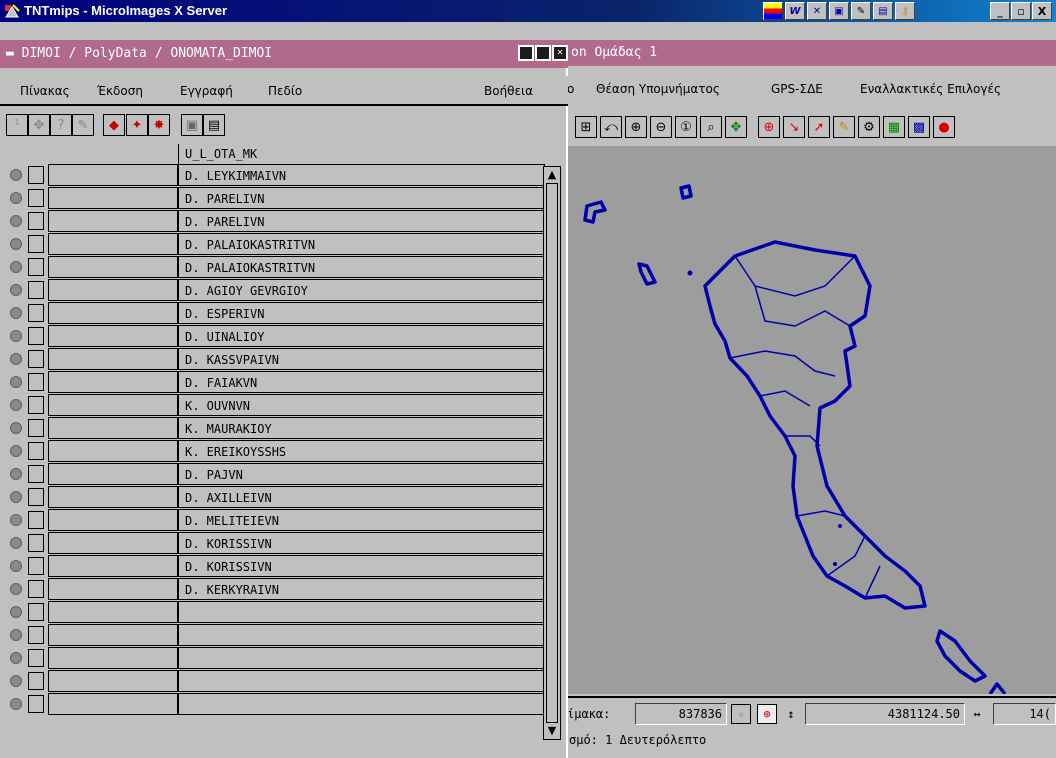  Describe the element at coordinates (285, 91) in the screenshot. I see `menu-item-field: Πεδίο` at that location.